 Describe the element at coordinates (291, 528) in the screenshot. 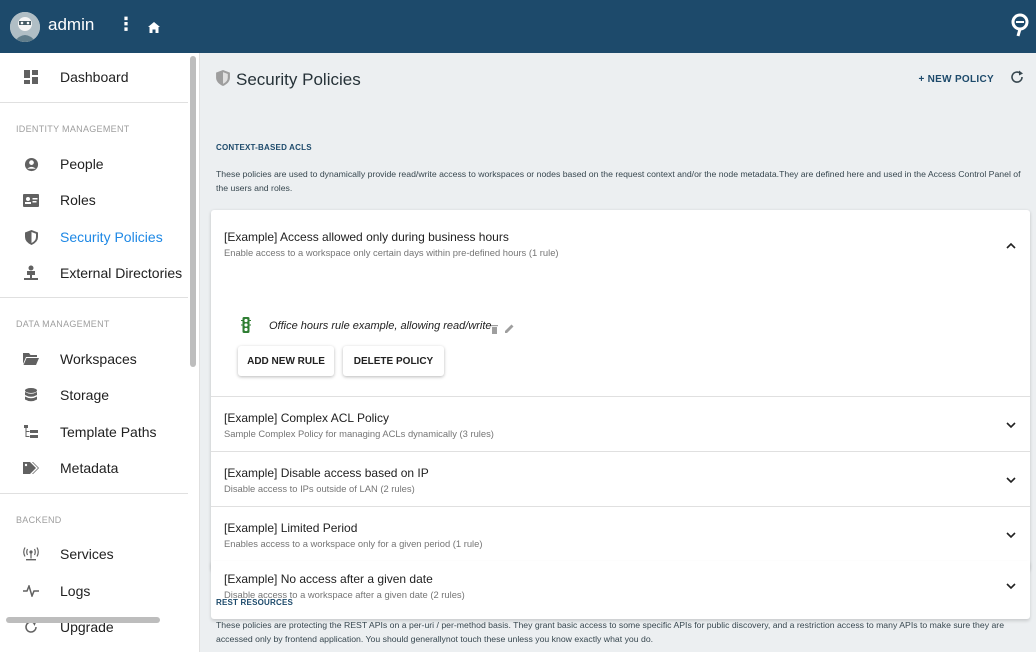

I see `policy-name: [Example] Limited Period` at that location.